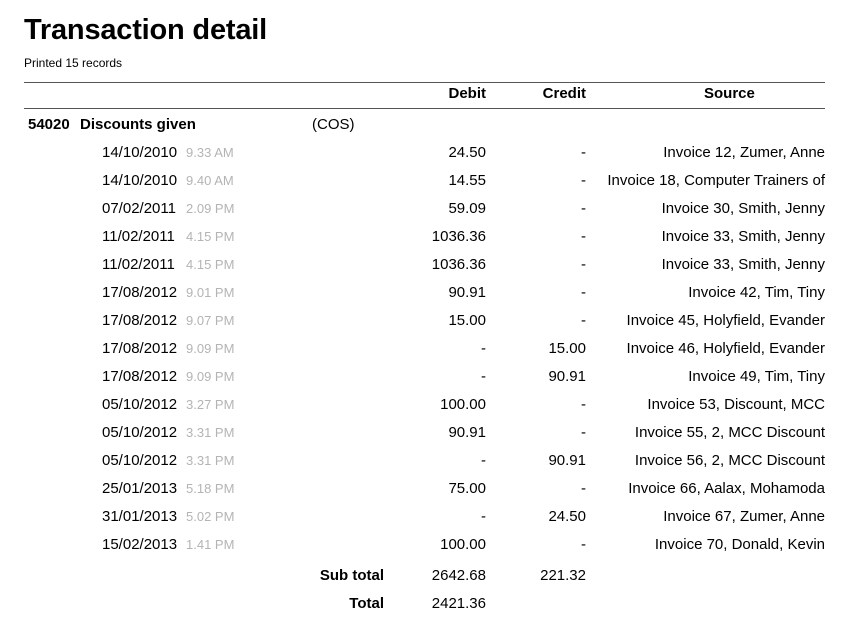 The image size is (866, 619). What do you see at coordinates (567, 516) in the screenshot?
I see `transaction-credit: 24.50` at bounding box center [567, 516].